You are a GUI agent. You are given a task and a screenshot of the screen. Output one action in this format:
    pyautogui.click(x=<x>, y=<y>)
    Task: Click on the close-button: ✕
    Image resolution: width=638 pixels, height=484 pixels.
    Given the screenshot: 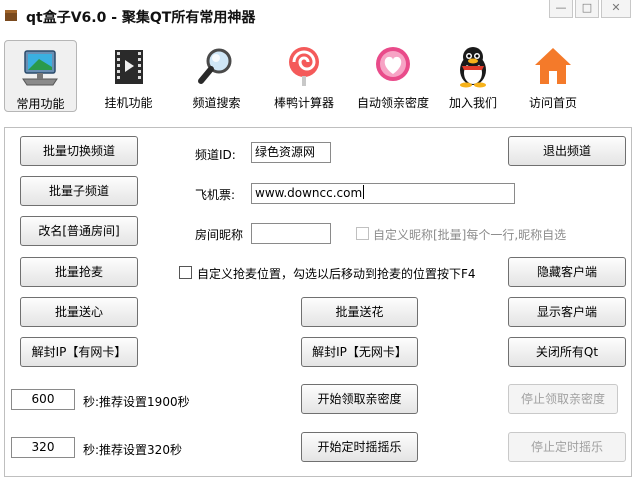 What is the action you would take?
    pyautogui.click(x=616, y=9)
    